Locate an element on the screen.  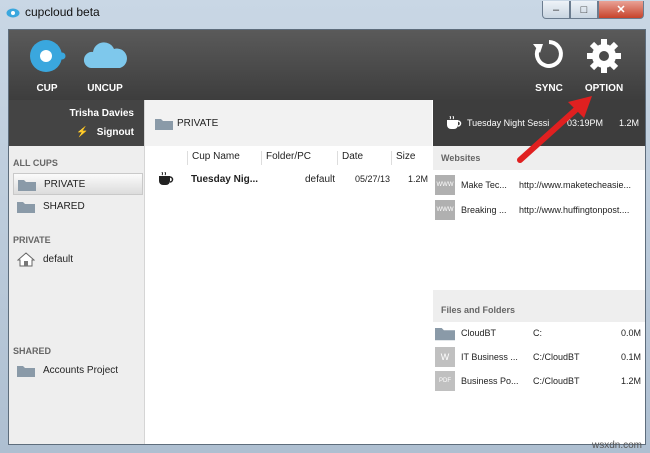
title-bar: cupcloud beta – □ ✕ is located at coordinates (325, 12).